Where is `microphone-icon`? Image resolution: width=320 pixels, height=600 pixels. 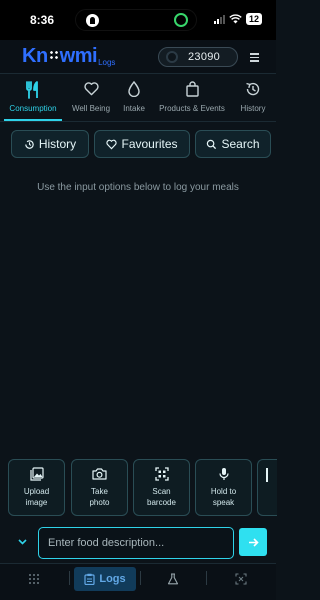
microphone-icon is located at coordinates (223, 474).